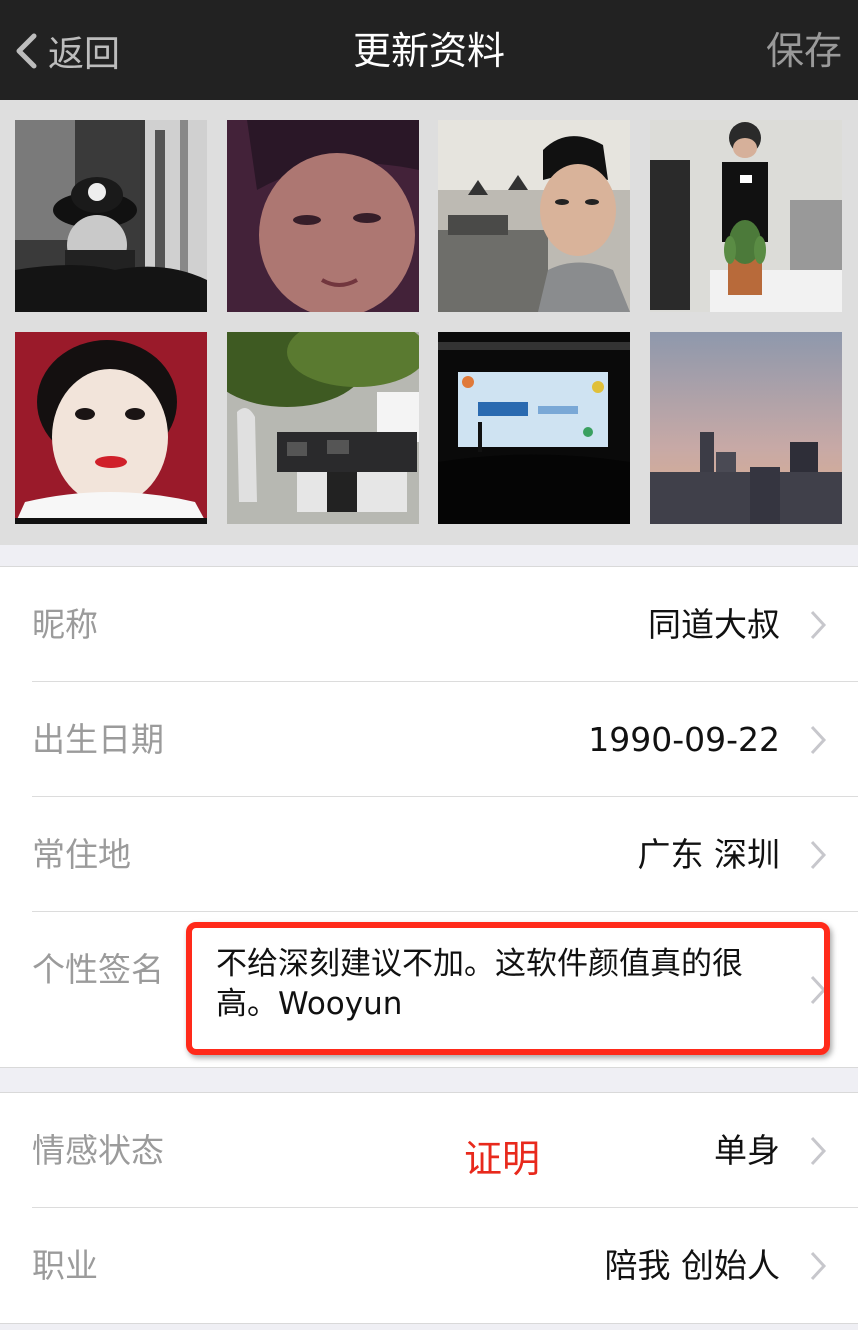  Describe the element at coordinates (323, 428) in the screenshot. I see `photo-office-tree` at that location.